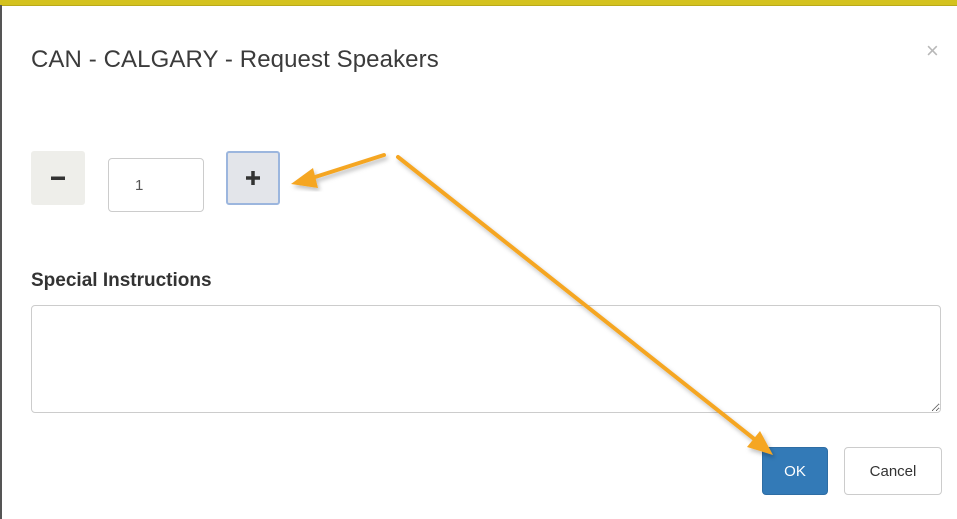  What do you see at coordinates (893, 471) in the screenshot?
I see `cancel-button: Cancel` at bounding box center [893, 471].